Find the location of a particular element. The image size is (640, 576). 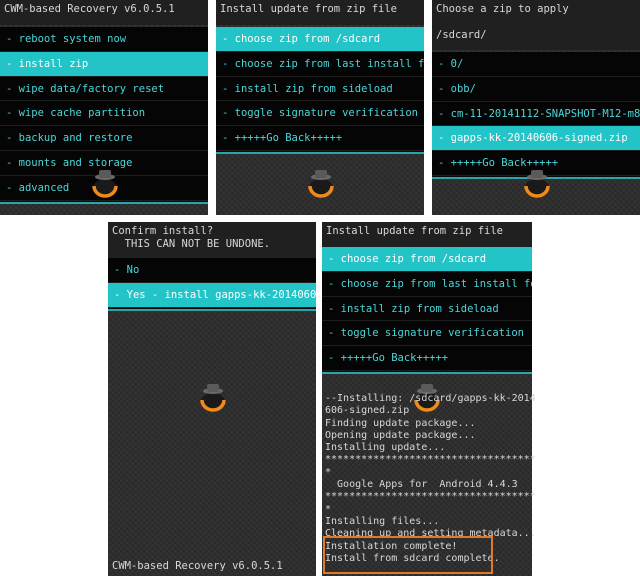

file-item-obb: - obb/ is located at coordinates (536, 89).